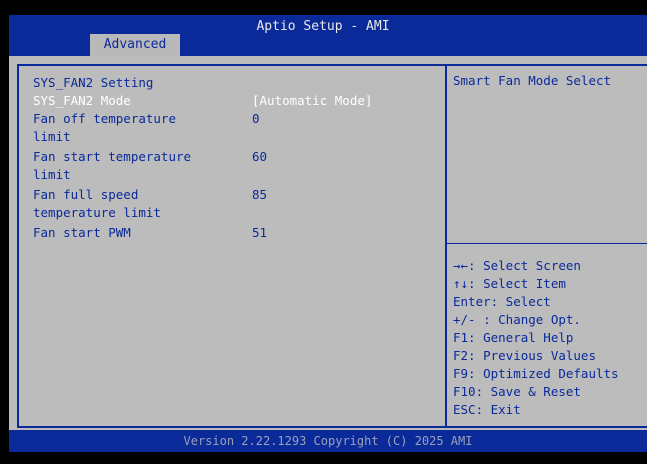 Image resolution: width=647 pixels, height=464 pixels. I want to click on key-hint-enter: Enter: Select, so click(502, 301).